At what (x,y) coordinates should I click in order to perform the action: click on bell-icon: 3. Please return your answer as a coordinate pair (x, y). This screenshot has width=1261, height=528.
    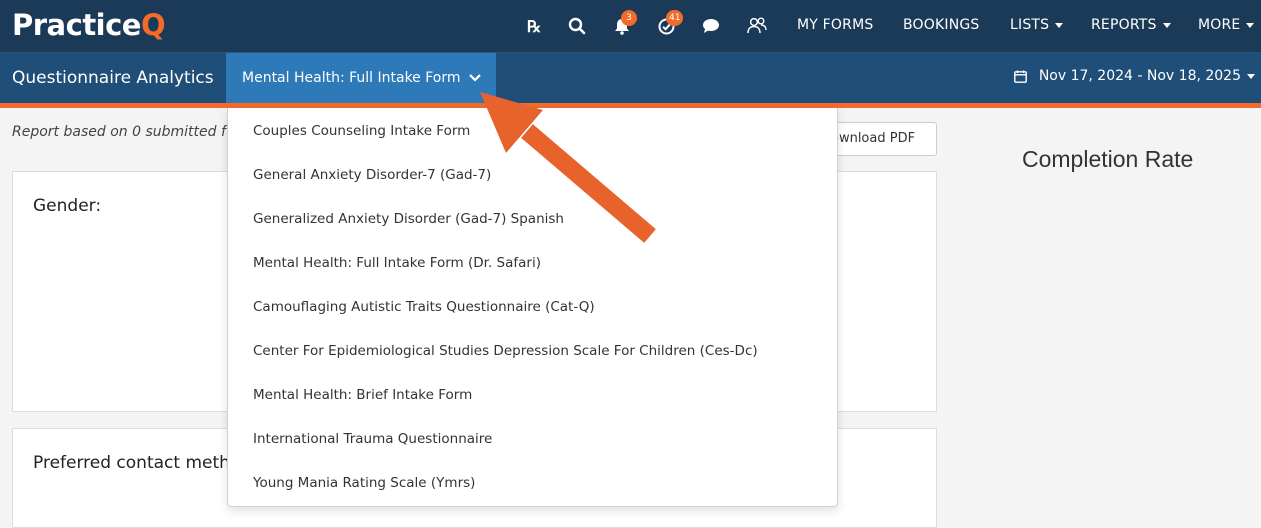
    Looking at the image, I should click on (623, 24).